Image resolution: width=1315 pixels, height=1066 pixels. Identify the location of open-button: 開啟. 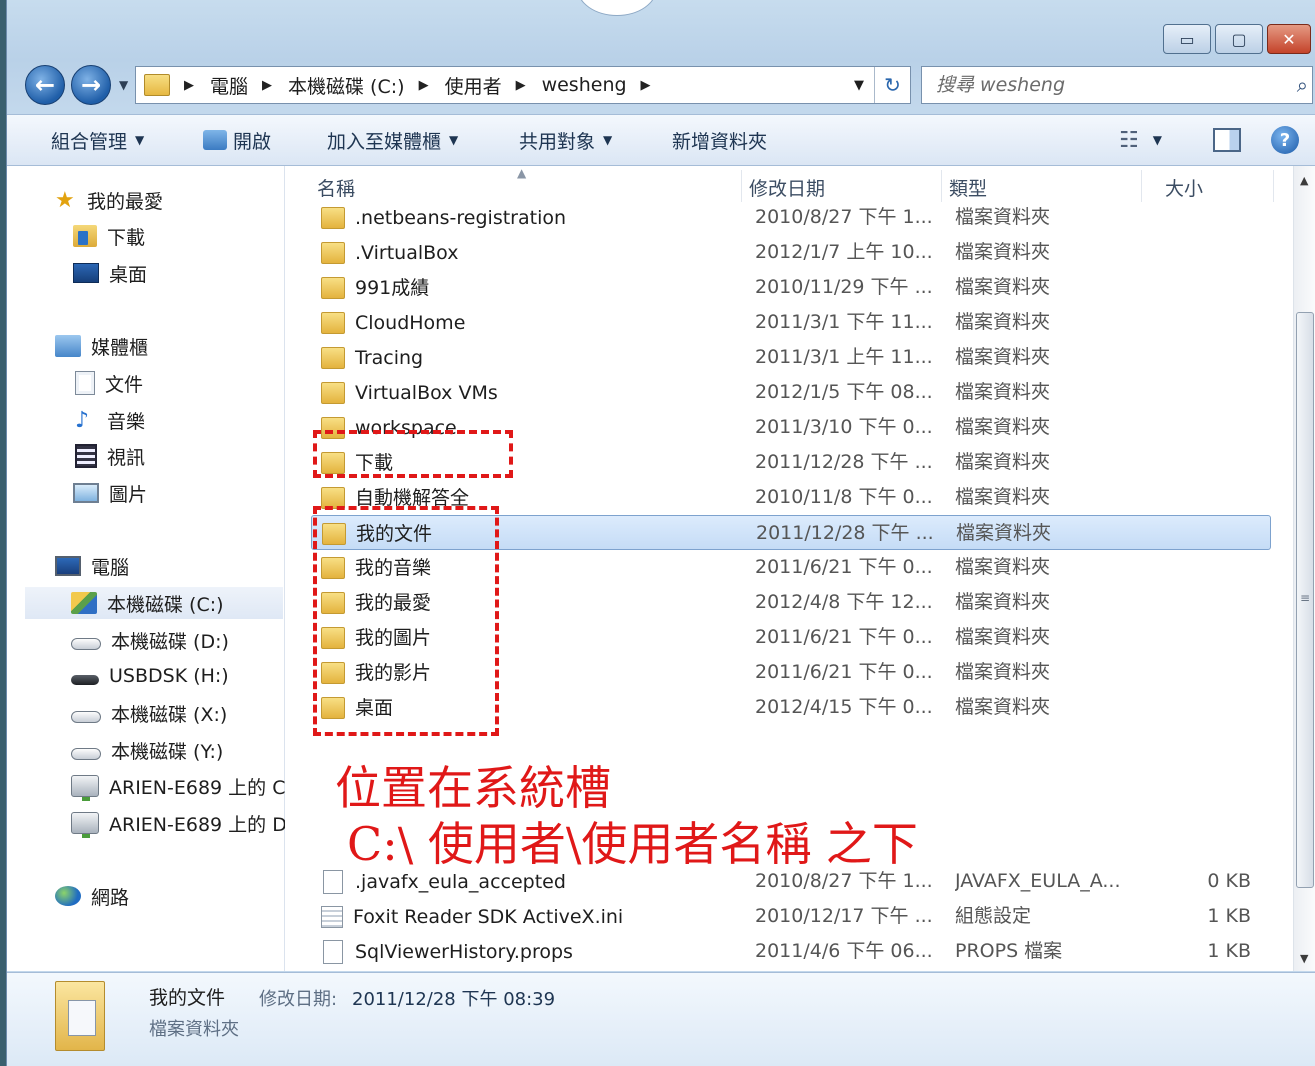
(237, 140).